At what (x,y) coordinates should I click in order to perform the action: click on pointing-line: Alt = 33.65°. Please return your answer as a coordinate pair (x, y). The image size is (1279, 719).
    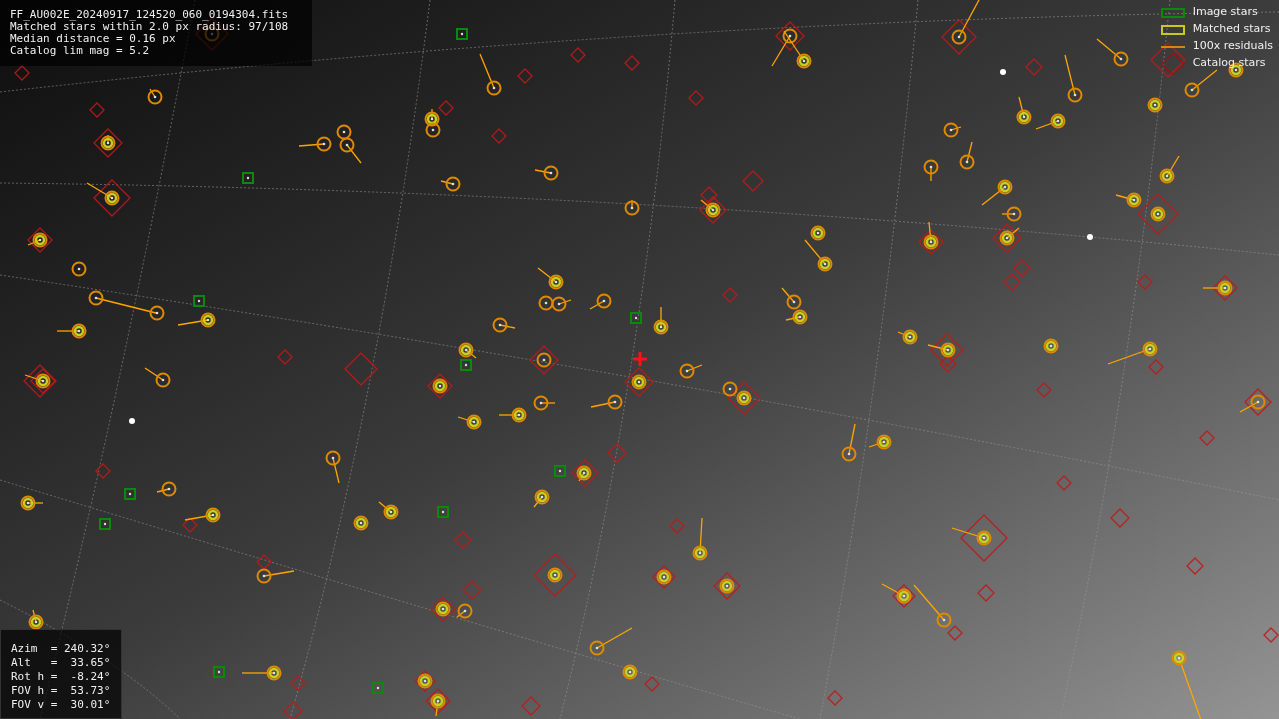
    Looking at the image, I should click on (61, 663).